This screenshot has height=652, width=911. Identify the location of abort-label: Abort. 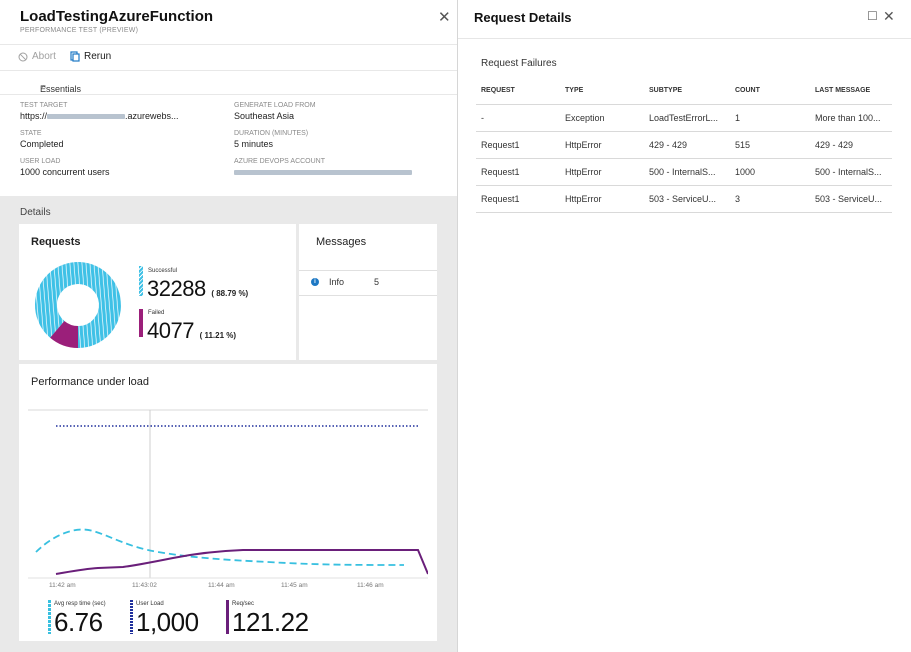
(44, 56).